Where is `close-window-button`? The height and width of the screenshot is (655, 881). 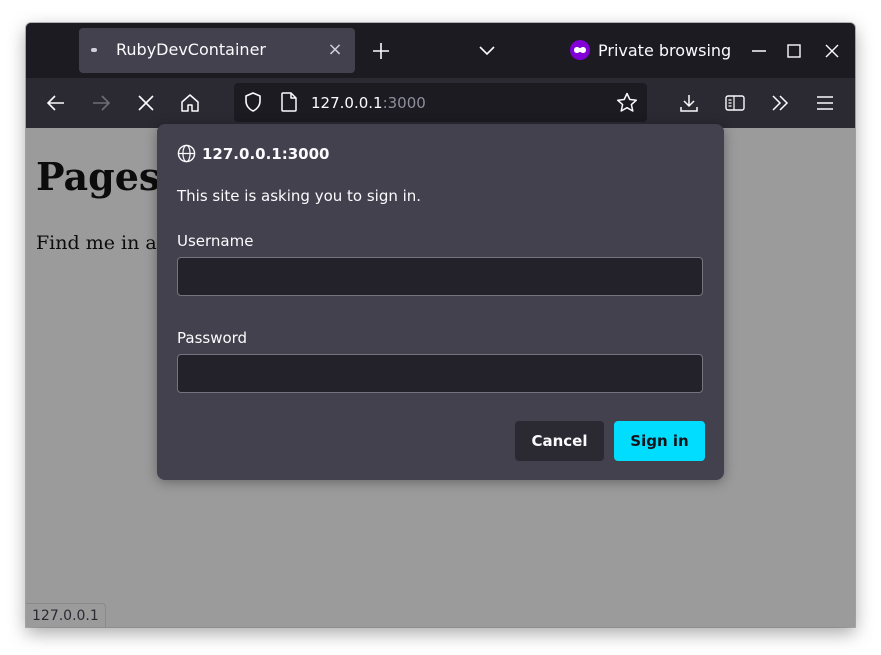 close-window-button is located at coordinates (832, 51).